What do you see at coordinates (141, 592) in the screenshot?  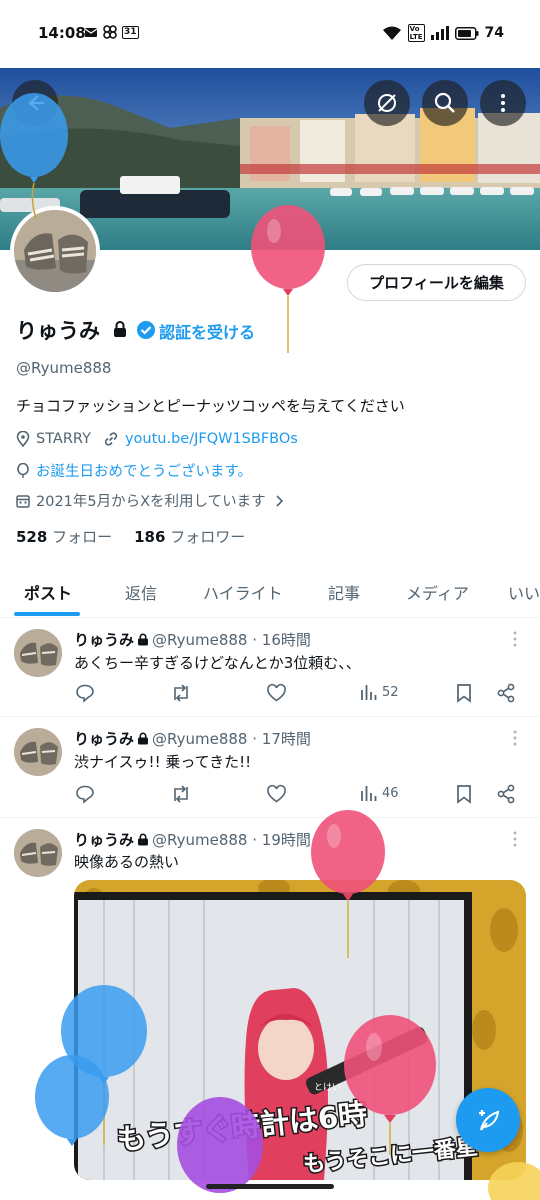 I see `tab-replies: 返信` at bounding box center [141, 592].